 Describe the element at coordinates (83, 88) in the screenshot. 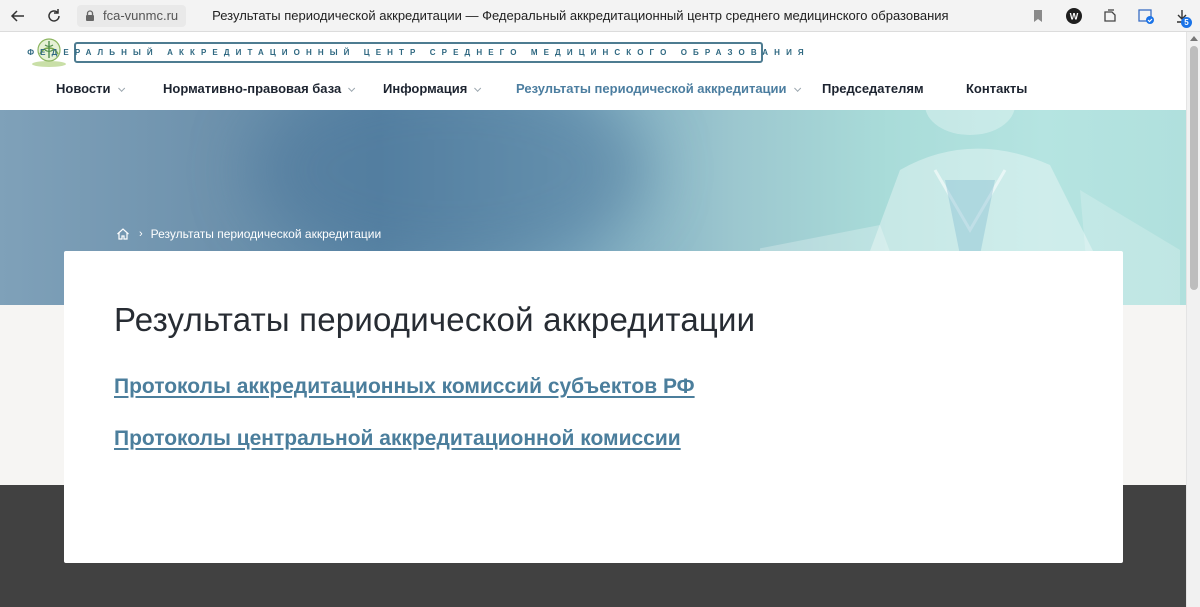

I see `nav-item-label: Новости` at that location.